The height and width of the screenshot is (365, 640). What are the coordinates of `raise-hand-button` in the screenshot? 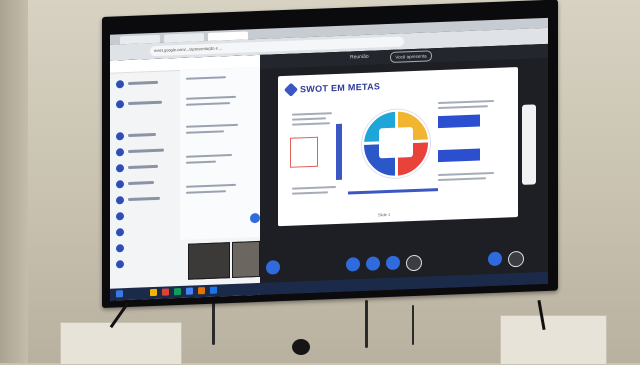 It's located at (273, 267).